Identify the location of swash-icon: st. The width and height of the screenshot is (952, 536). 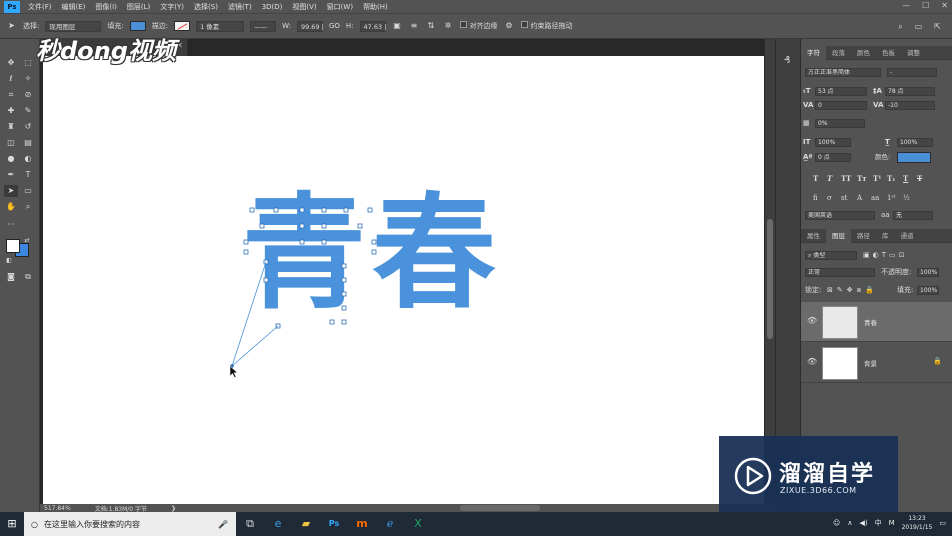
(844, 198).